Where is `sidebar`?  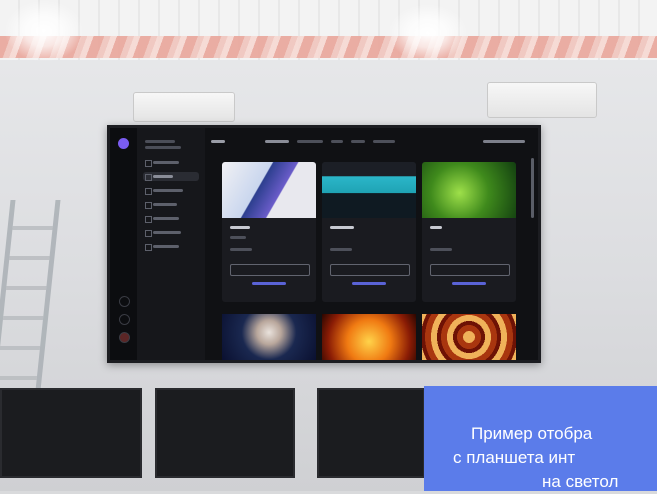
sidebar is located at coordinates (171, 244).